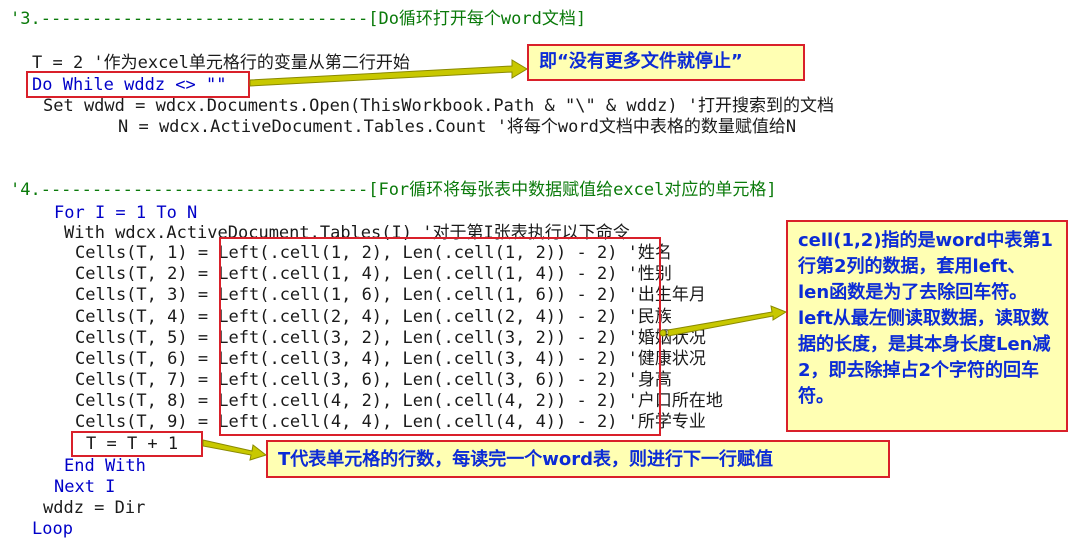 The width and height of the screenshot is (1080, 558). What do you see at coordinates (440, 336) in the screenshot?
I see `cells-highlight-box` at bounding box center [440, 336].